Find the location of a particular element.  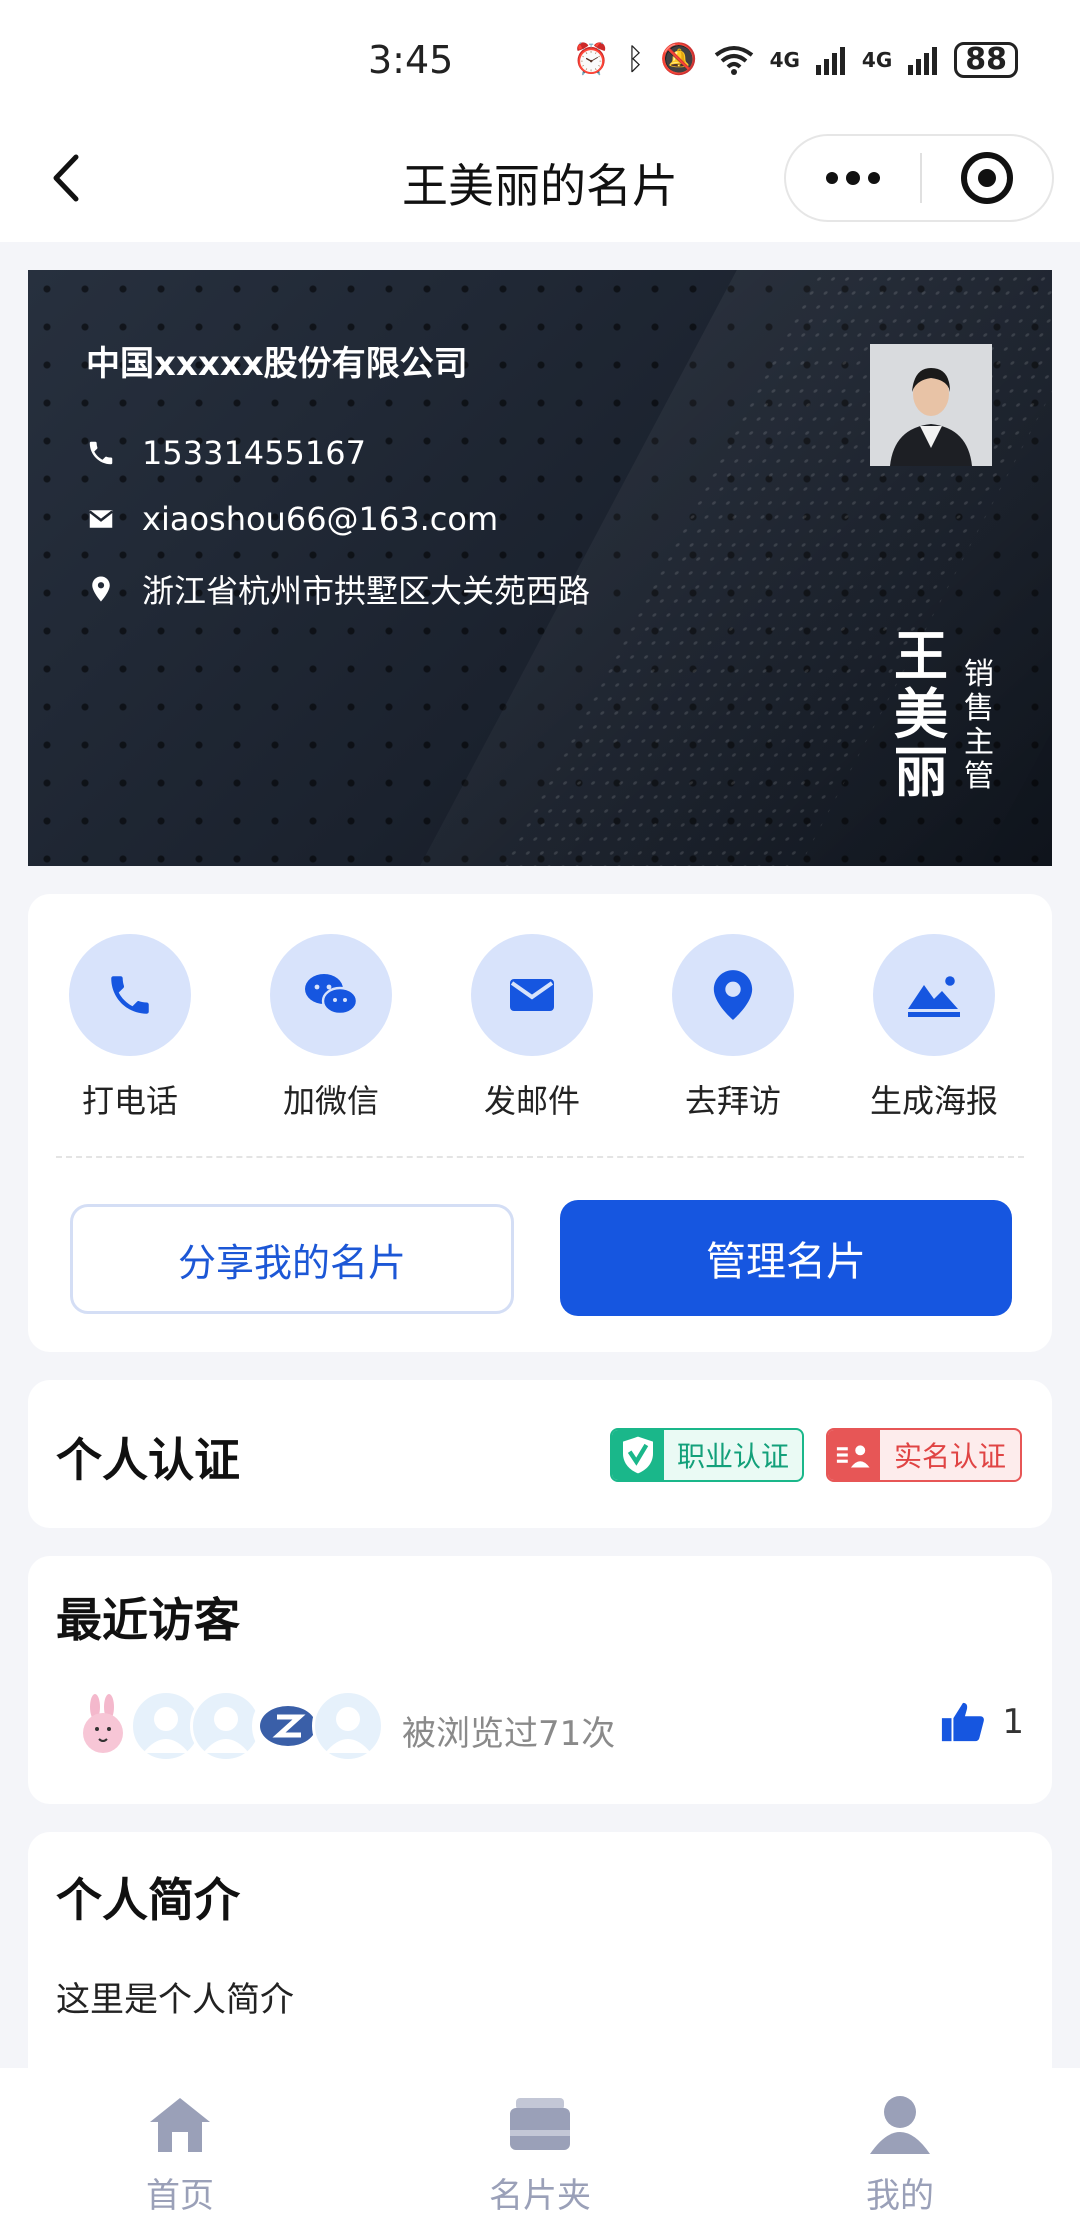

rabbit-avatar-icon is located at coordinates (103, 1723).